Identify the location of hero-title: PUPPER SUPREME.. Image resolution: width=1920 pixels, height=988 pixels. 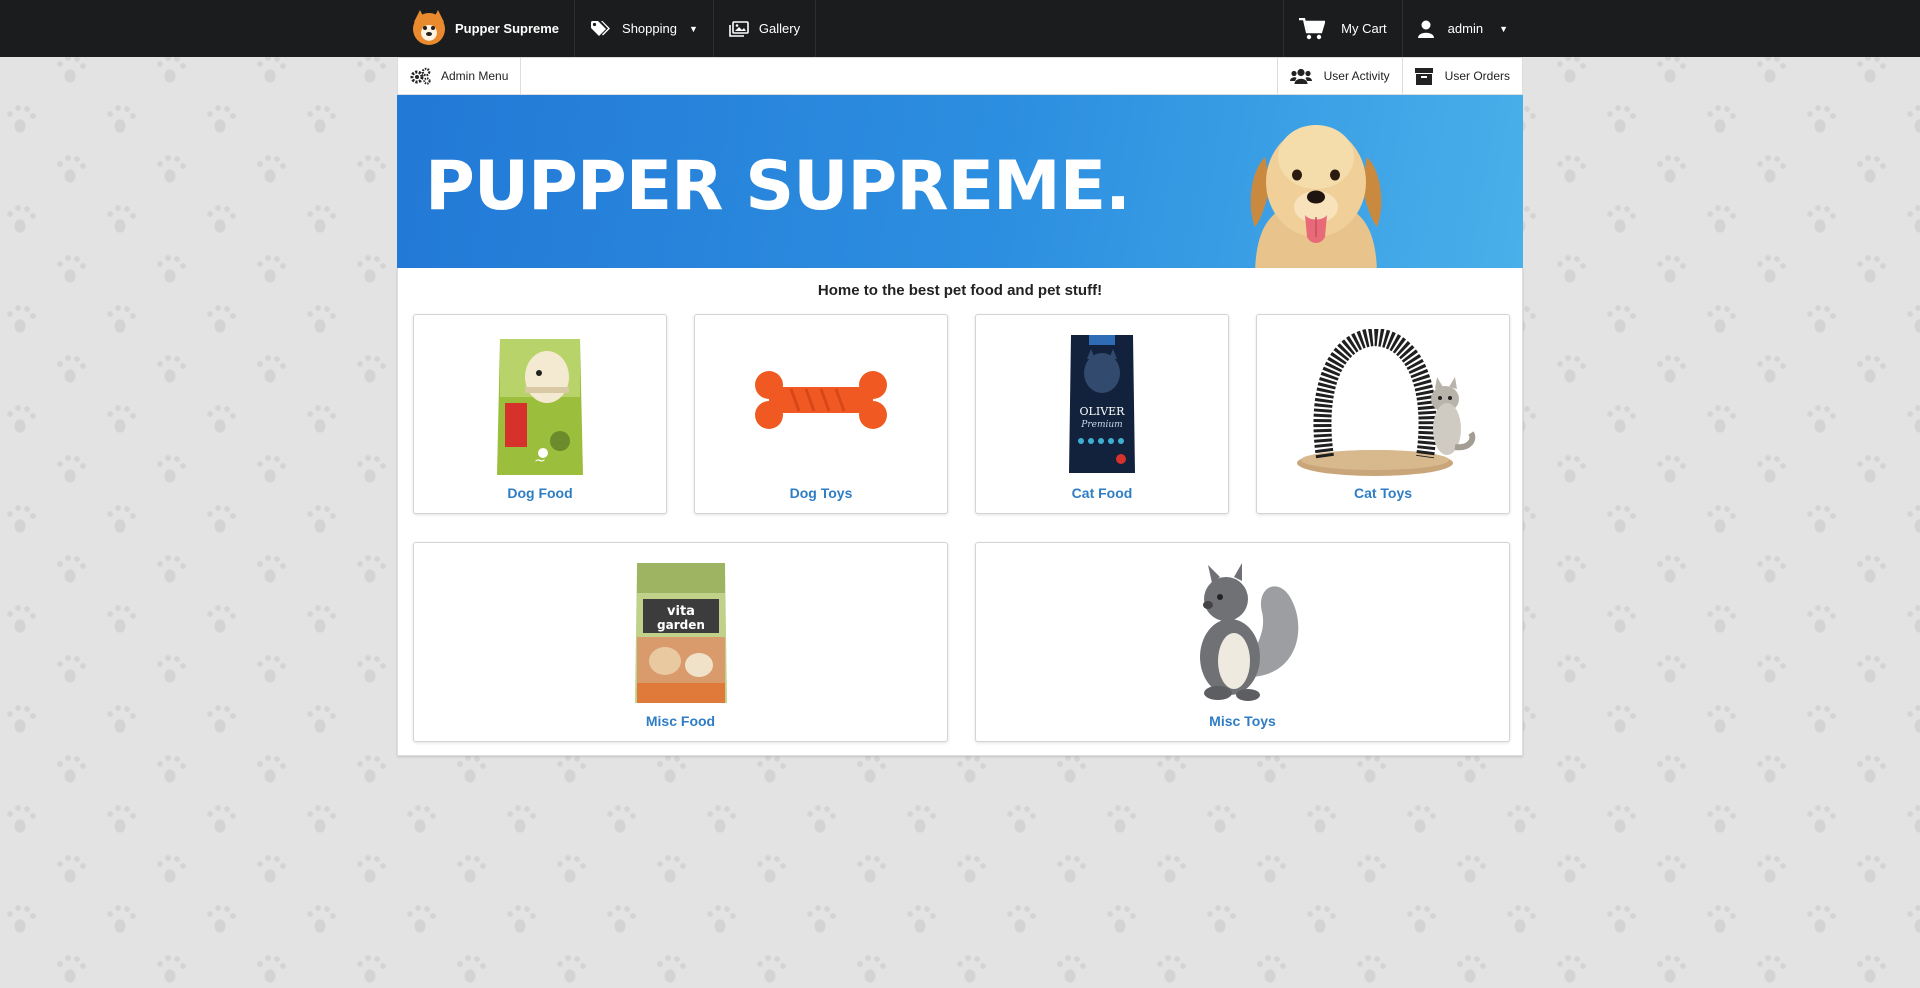
(778, 186).